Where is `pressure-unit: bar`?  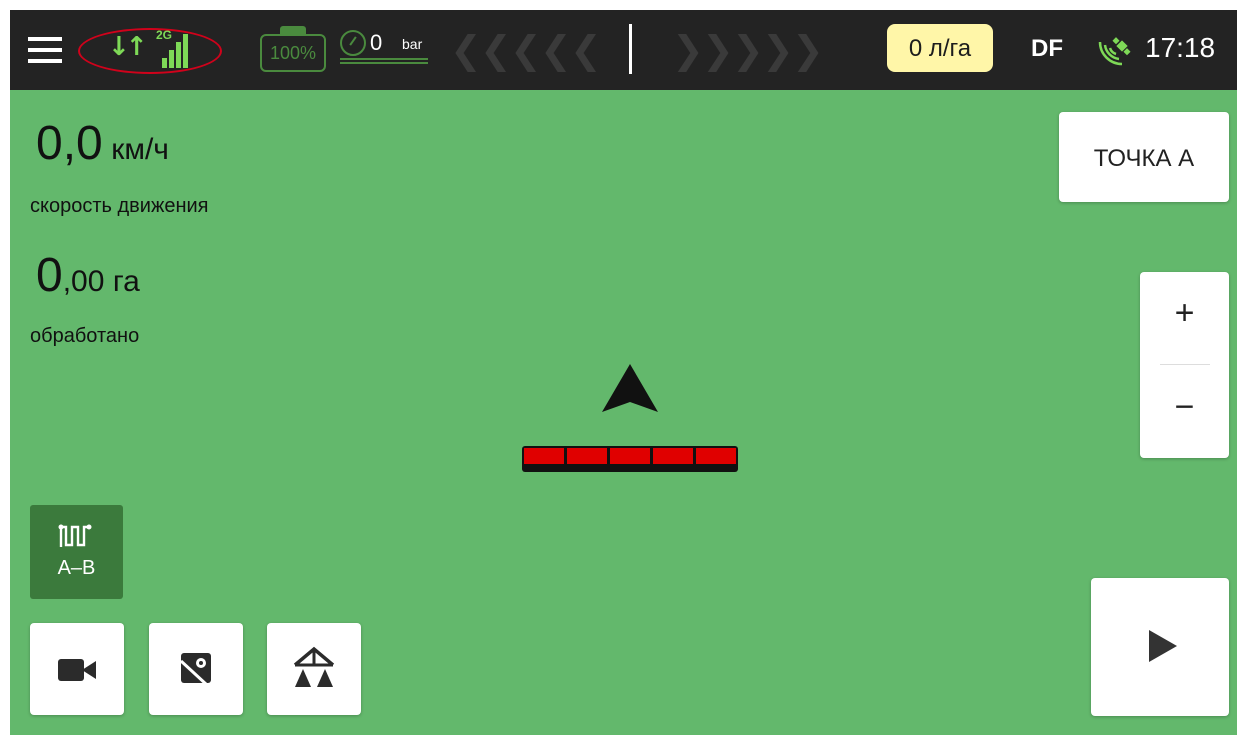
pressure-unit: bar is located at coordinates (412, 44).